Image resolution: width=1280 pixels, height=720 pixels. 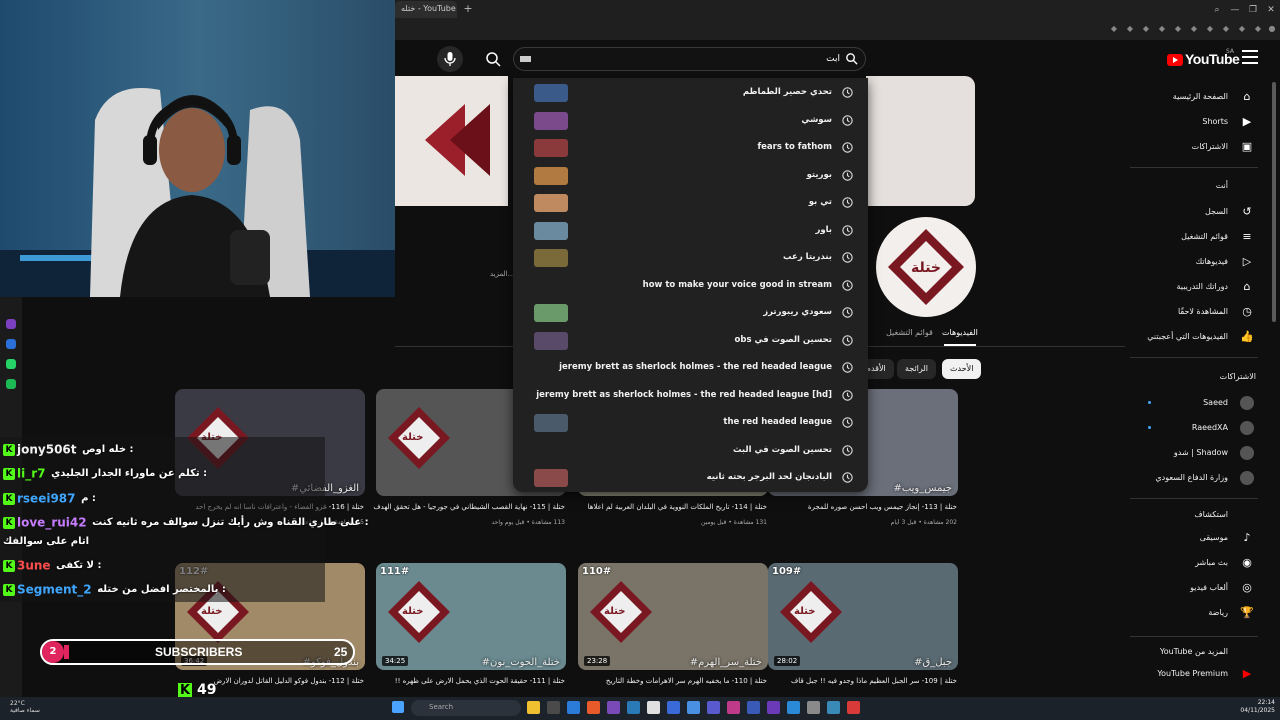 I want to click on sidebar-item: السجل ↺, so click(x=1194, y=212).